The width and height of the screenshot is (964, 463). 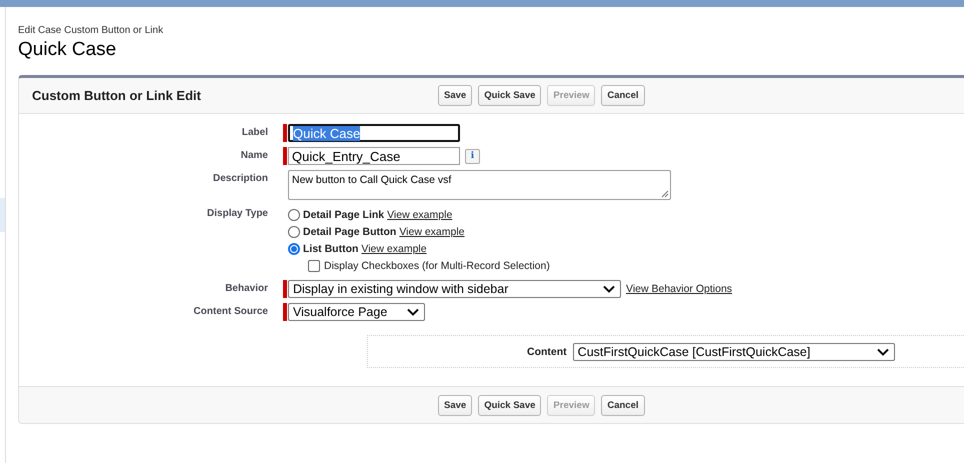 What do you see at coordinates (67, 50) in the screenshot?
I see `page-title: Quick Case` at bounding box center [67, 50].